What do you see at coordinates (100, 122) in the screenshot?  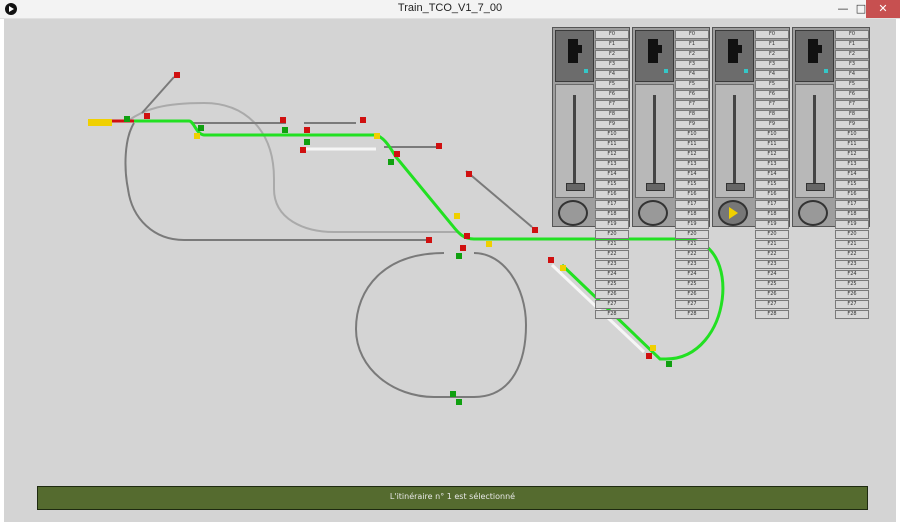 I see `train-yellow-icon` at bounding box center [100, 122].